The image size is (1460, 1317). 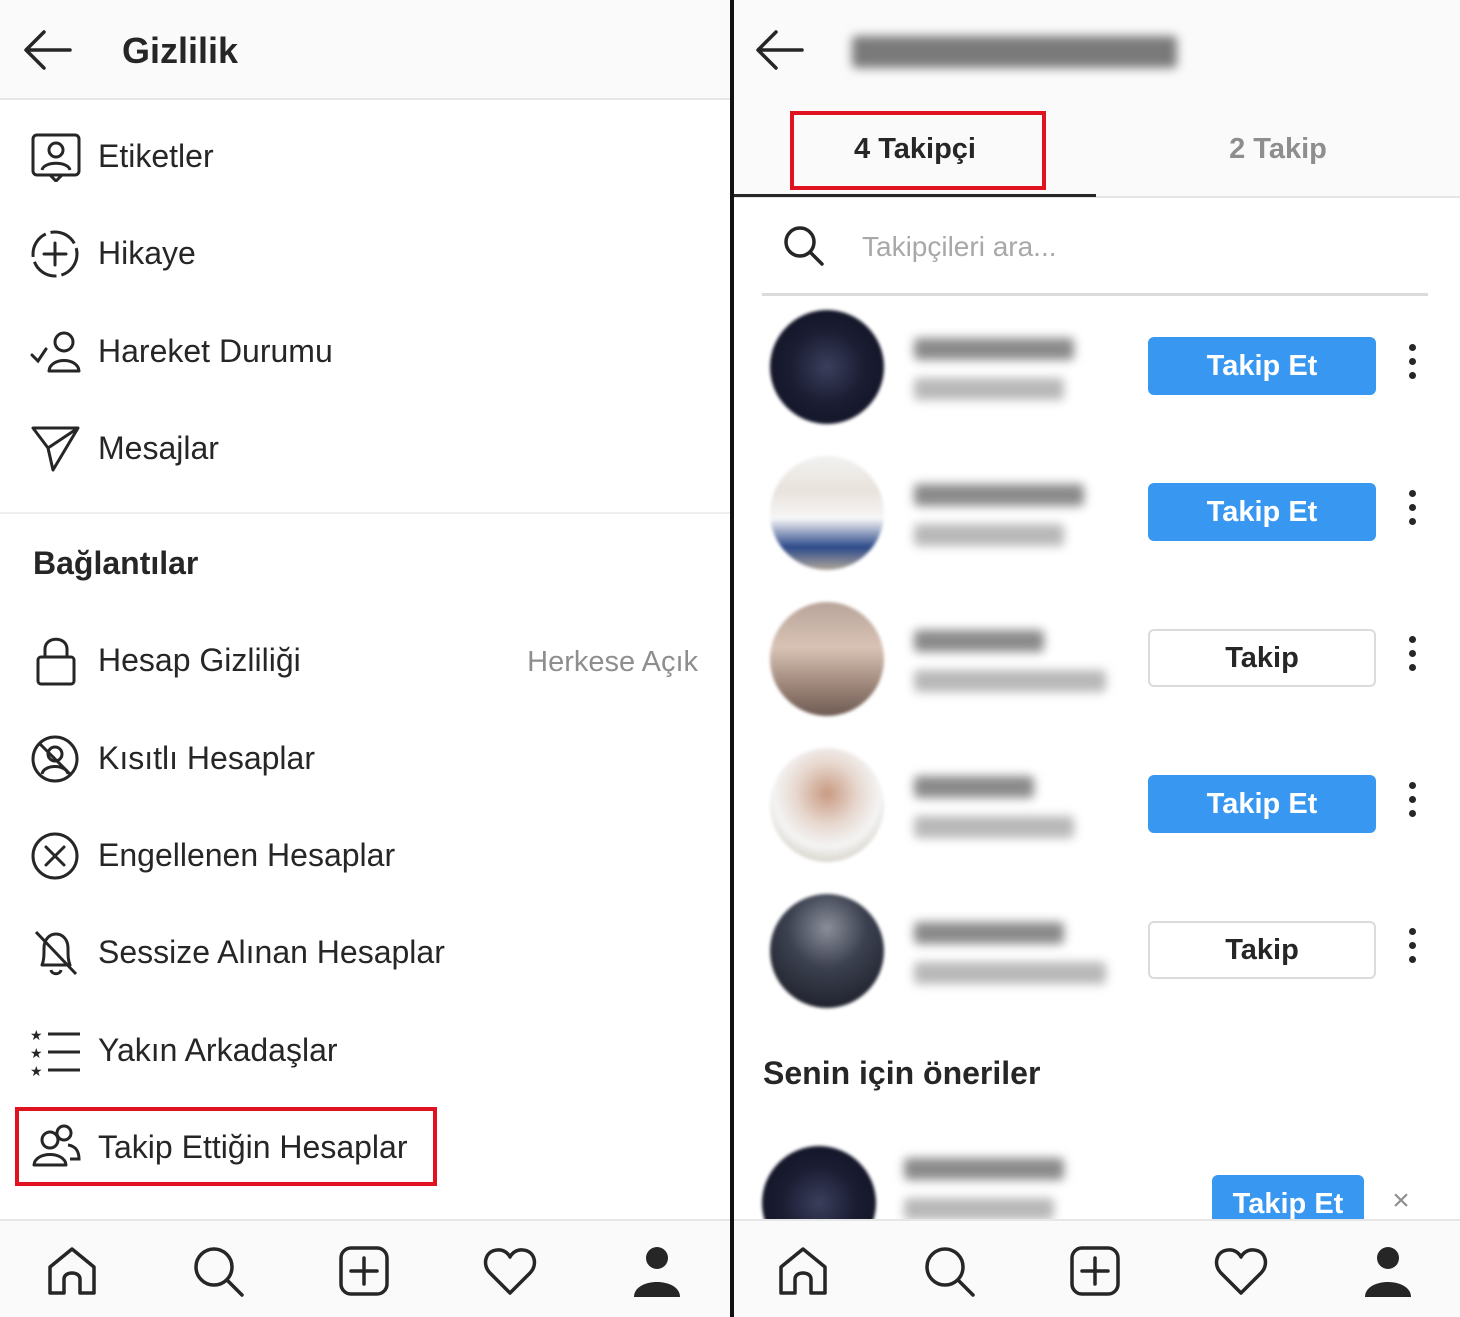 I want to click on settings-item-messages: Mesajlar, so click(x=365, y=447).